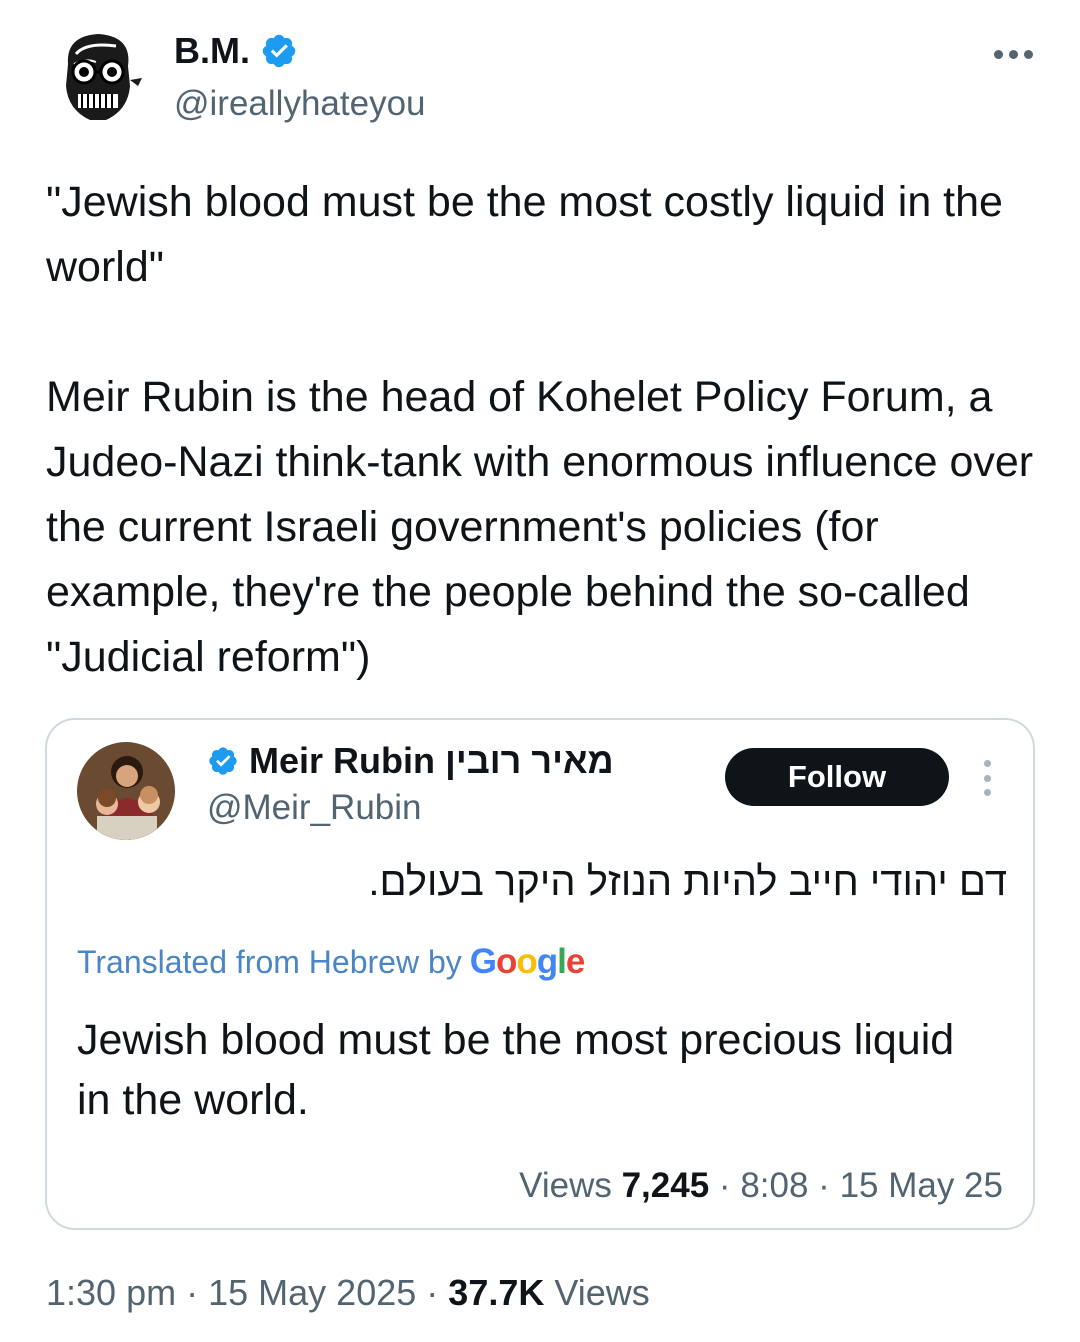 The height and width of the screenshot is (1342, 1080). I want to click on quoted-author-handle: @Meir_Rubin, so click(314, 808).